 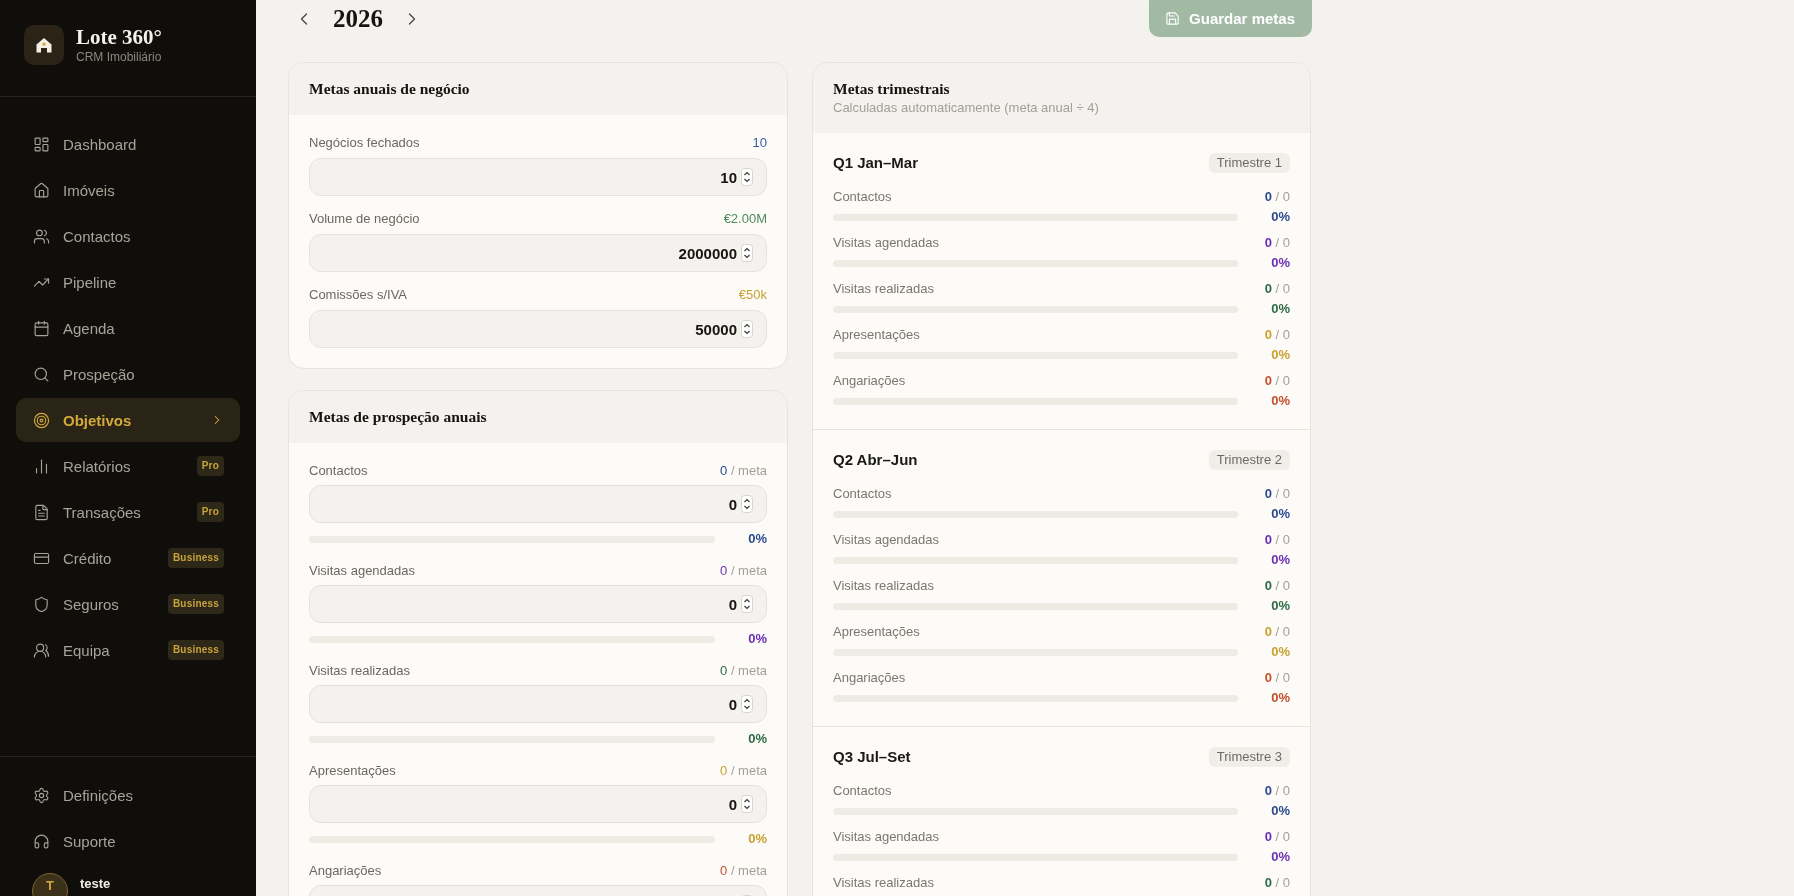 I want to click on bar-chart-icon, so click(x=41, y=466).